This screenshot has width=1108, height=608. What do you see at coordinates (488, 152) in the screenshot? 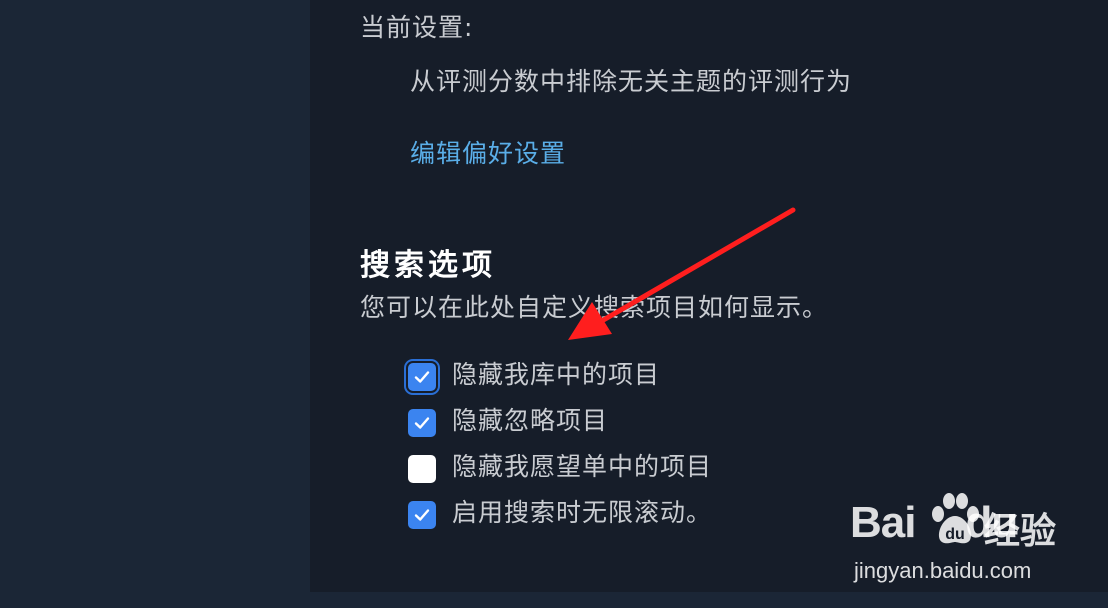
I see `edit-preferences-link: 编辑偏好设置` at bounding box center [488, 152].